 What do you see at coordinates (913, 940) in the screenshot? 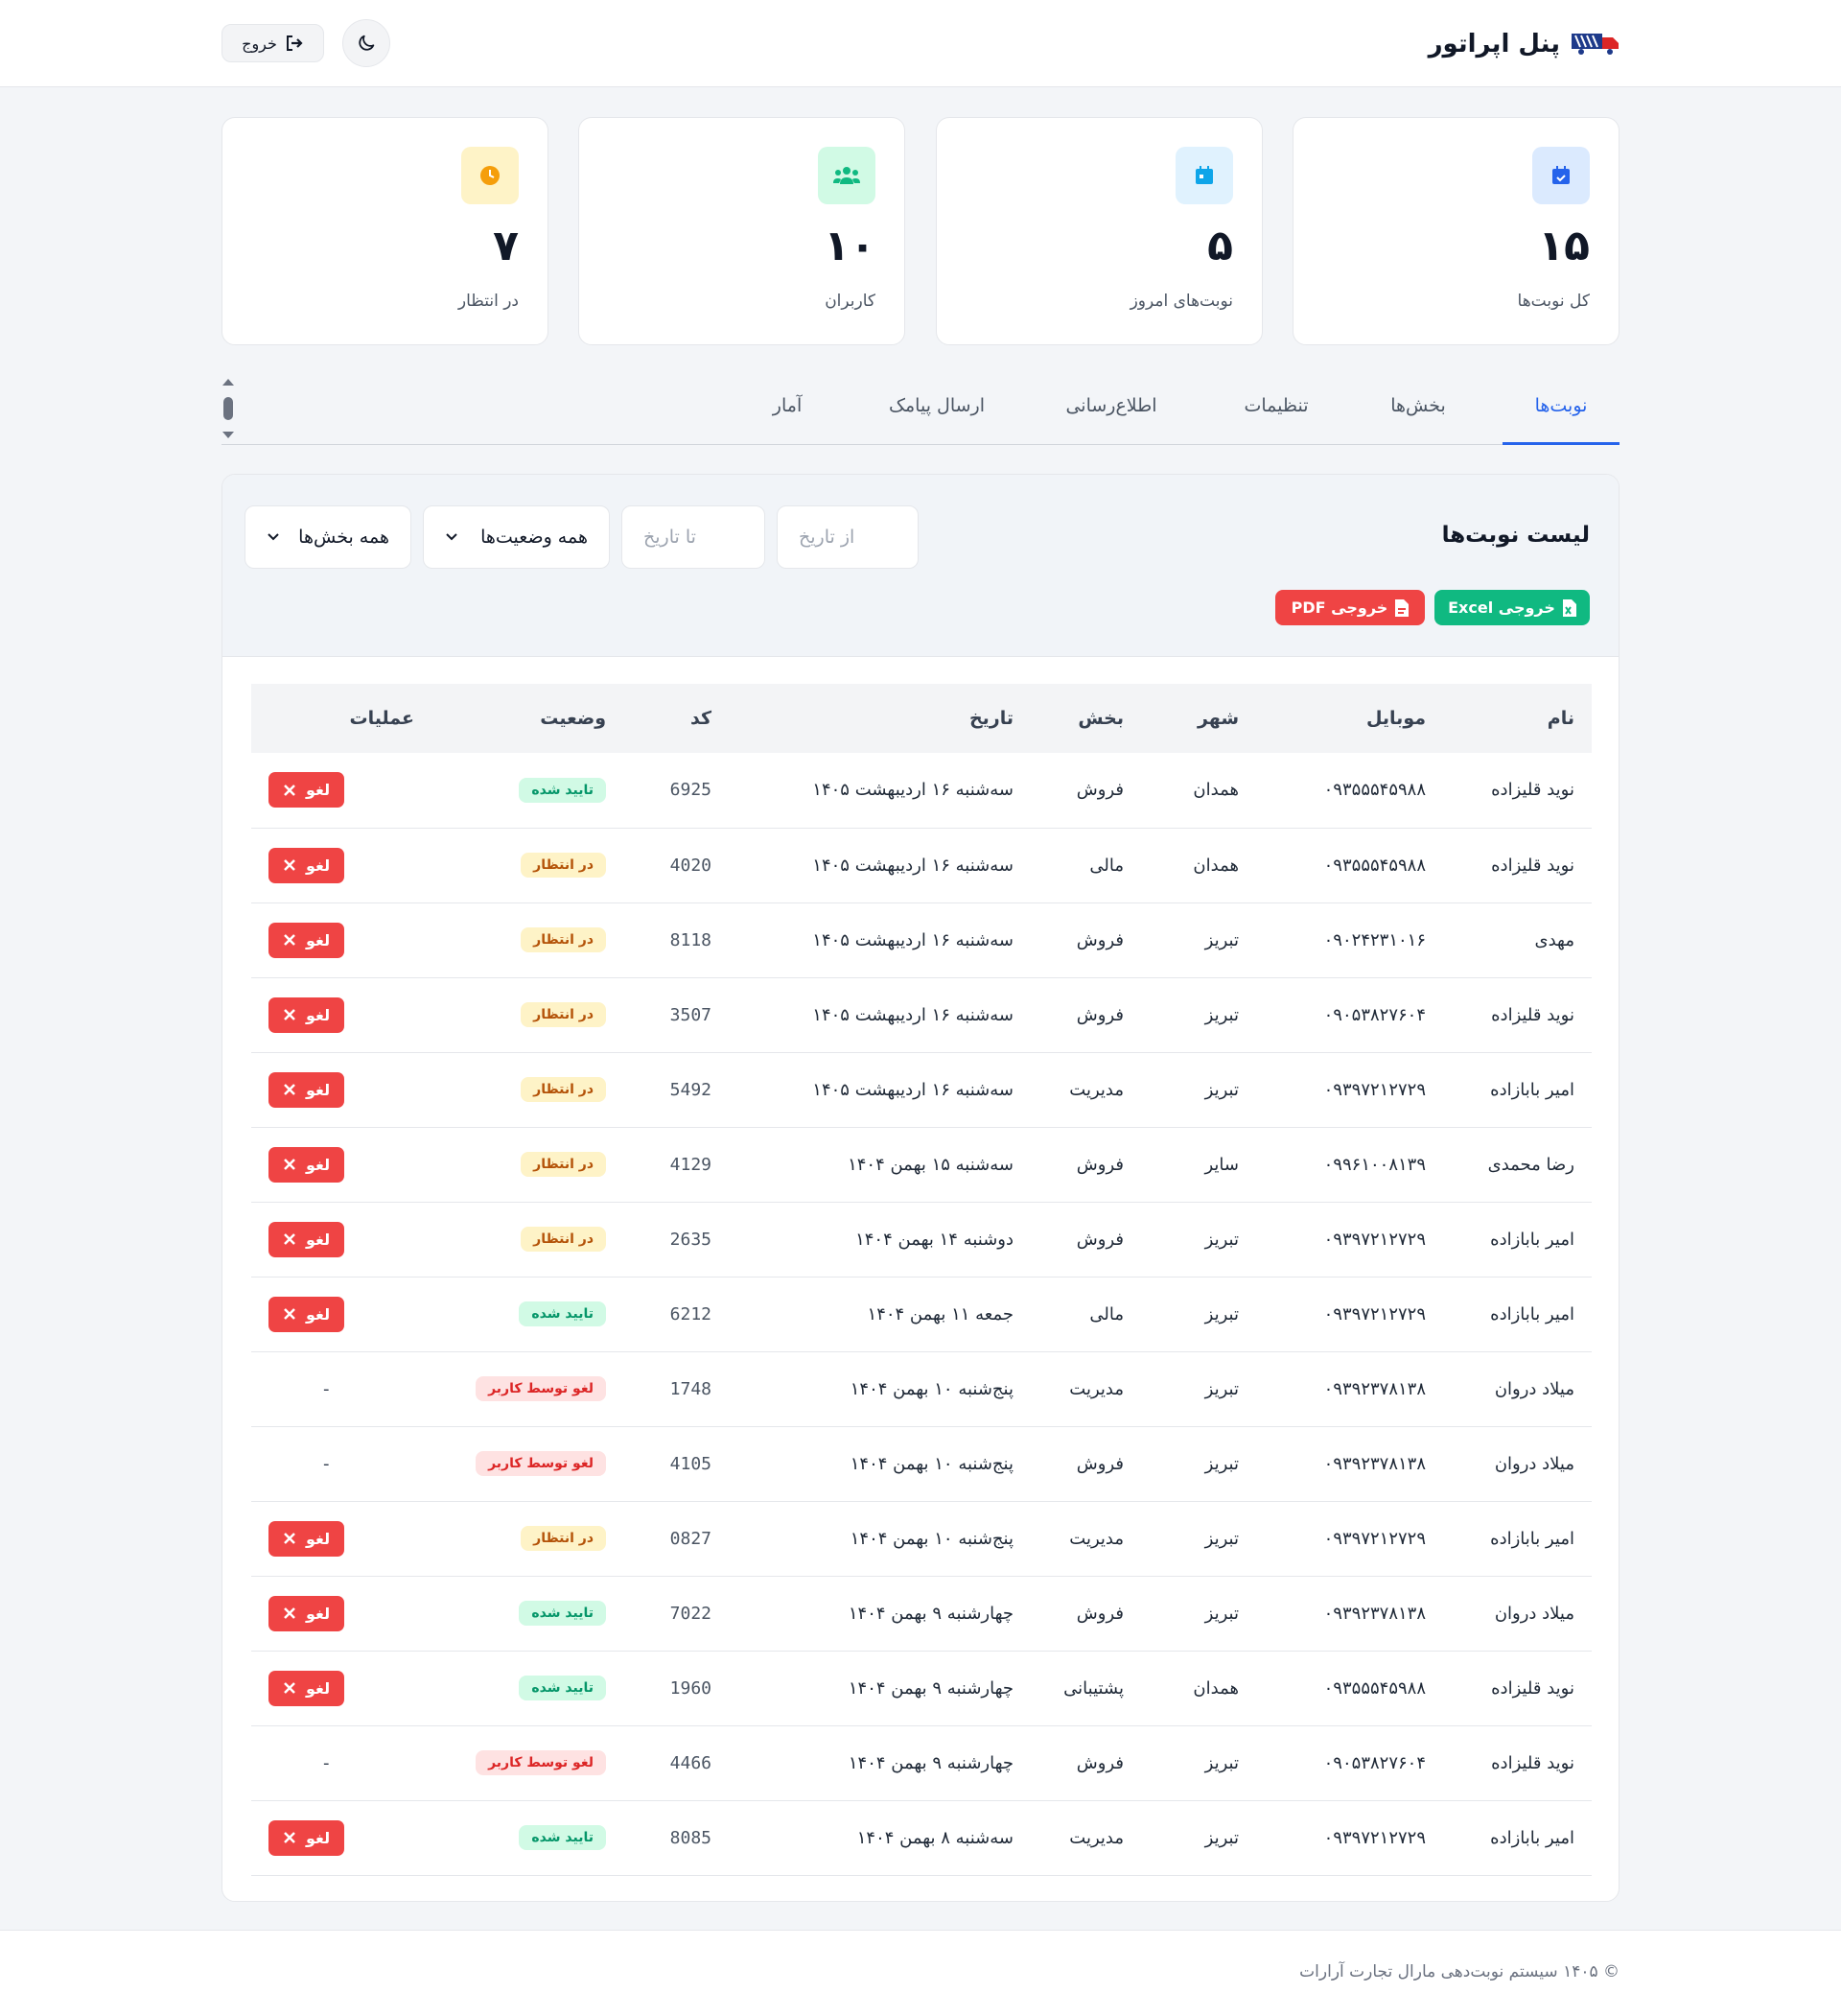
I see `cell-date: سه‌شنبه ۱۶ اردیبهشت ۱۴۰۵` at bounding box center [913, 940].